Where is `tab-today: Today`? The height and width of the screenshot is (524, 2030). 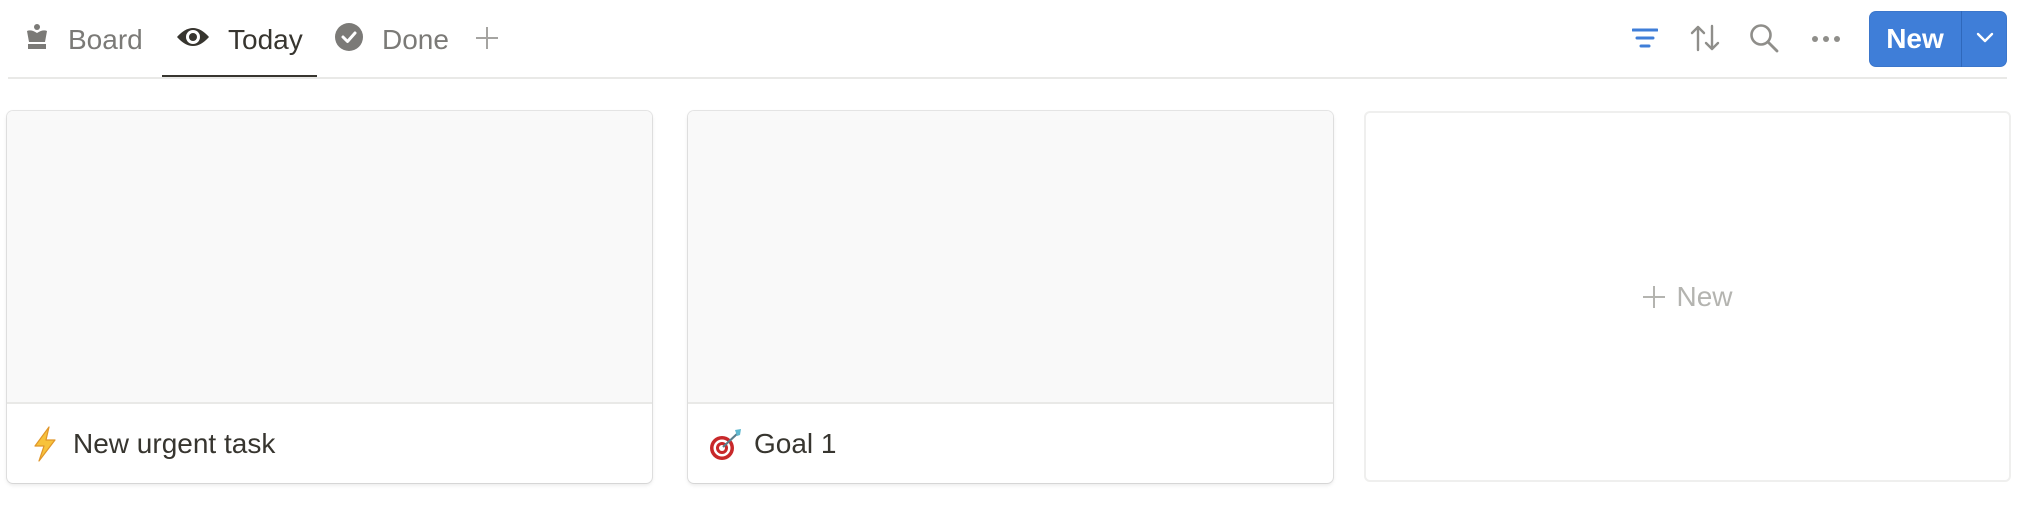 tab-today: Today is located at coordinates (239, 40).